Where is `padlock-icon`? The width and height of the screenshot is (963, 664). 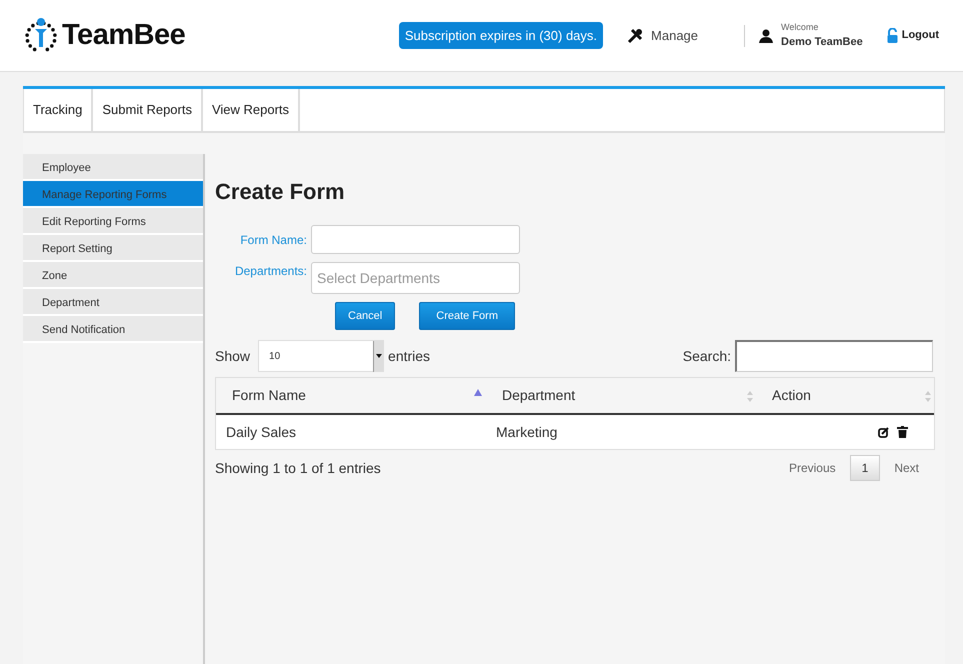 padlock-icon is located at coordinates (892, 35).